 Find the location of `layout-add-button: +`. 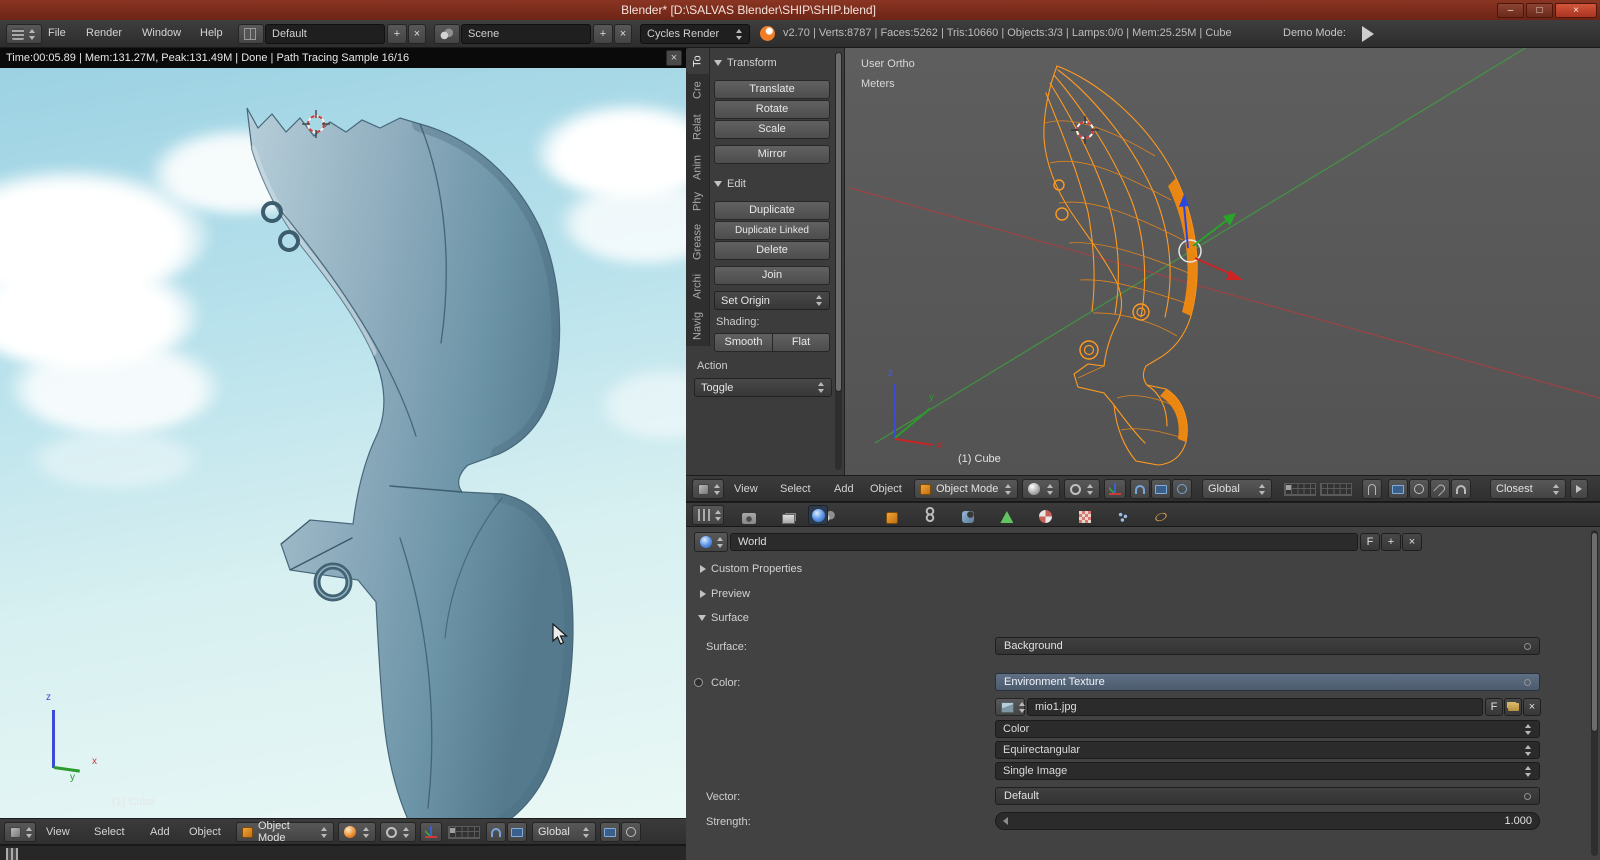

layout-add-button: + is located at coordinates (397, 34).